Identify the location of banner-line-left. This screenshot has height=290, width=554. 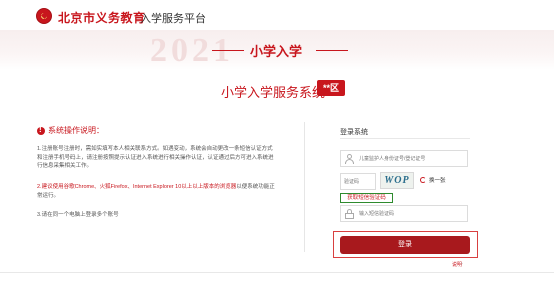
(228, 50).